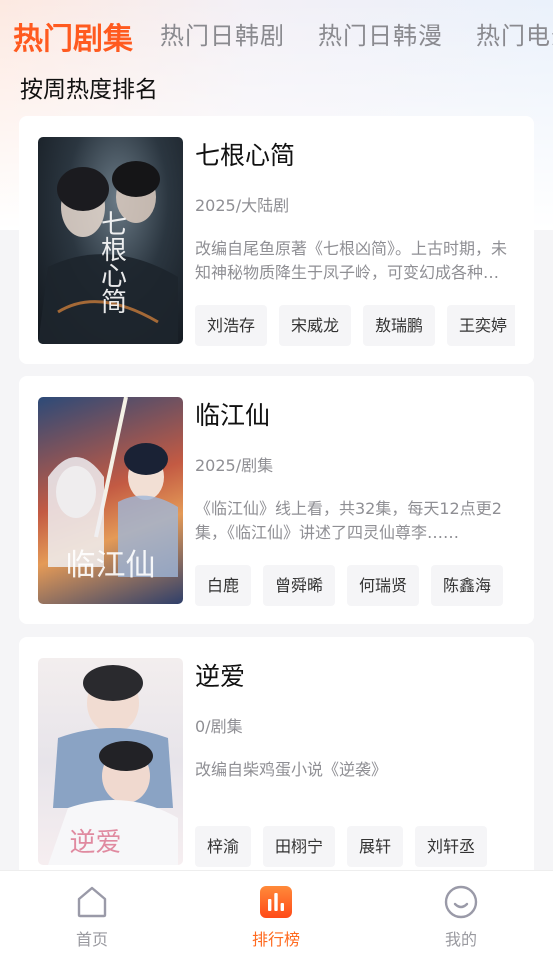 Image resolution: width=553 pixels, height=953 pixels. Describe the element at coordinates (222, 33) in the screenshot. I see `tab-hot-jk-dramas: 热门日韩剧` at that location.